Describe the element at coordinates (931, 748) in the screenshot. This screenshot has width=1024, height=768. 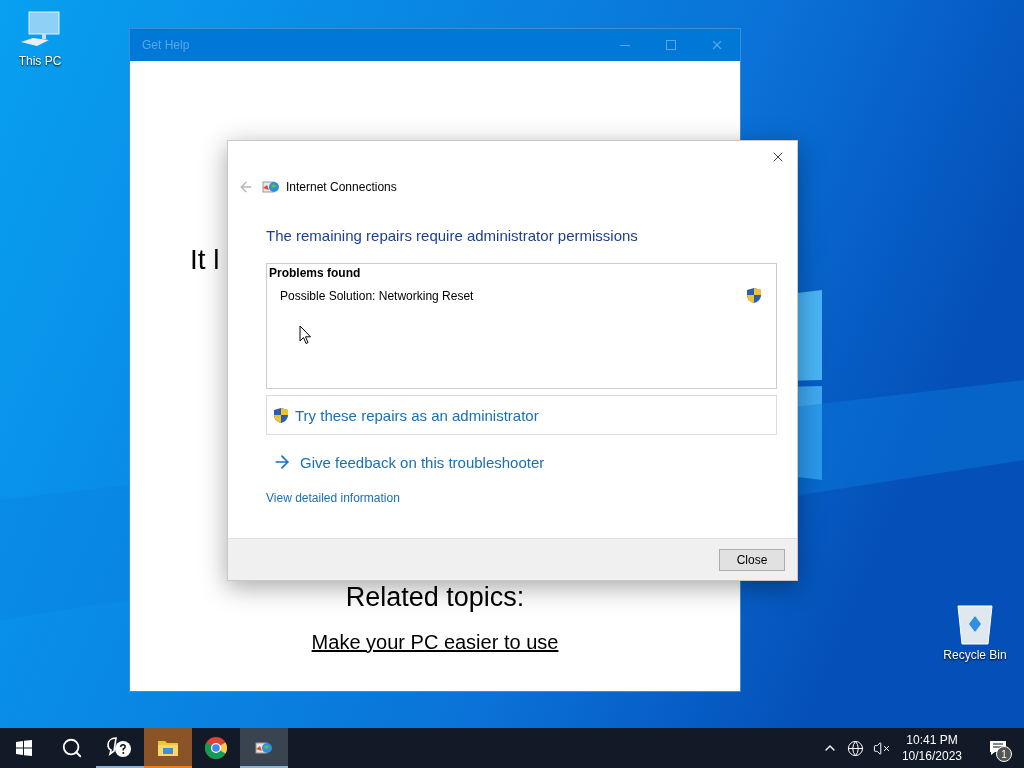
I see `taskbar-clock: 10:41 PM 10/16/2023` at that location.